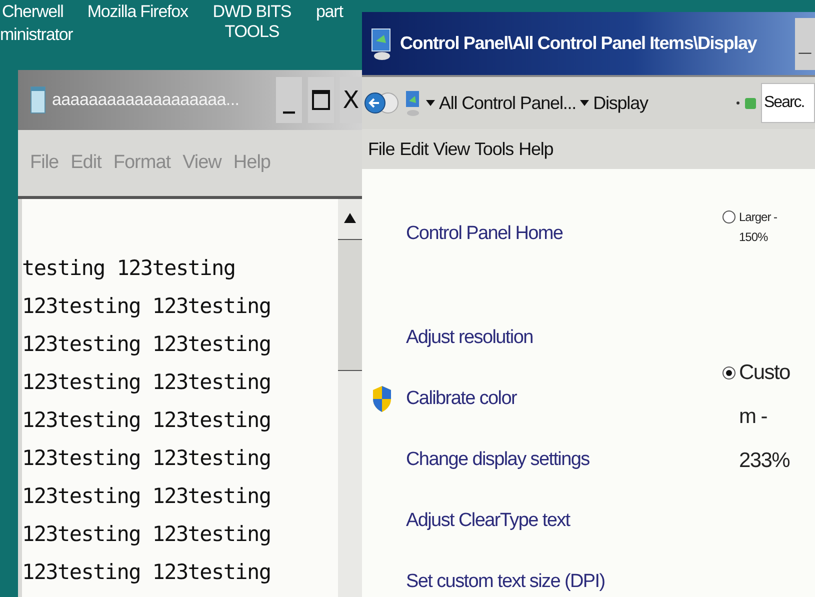  I want to click on back-forward-icon, so click(382, 103).